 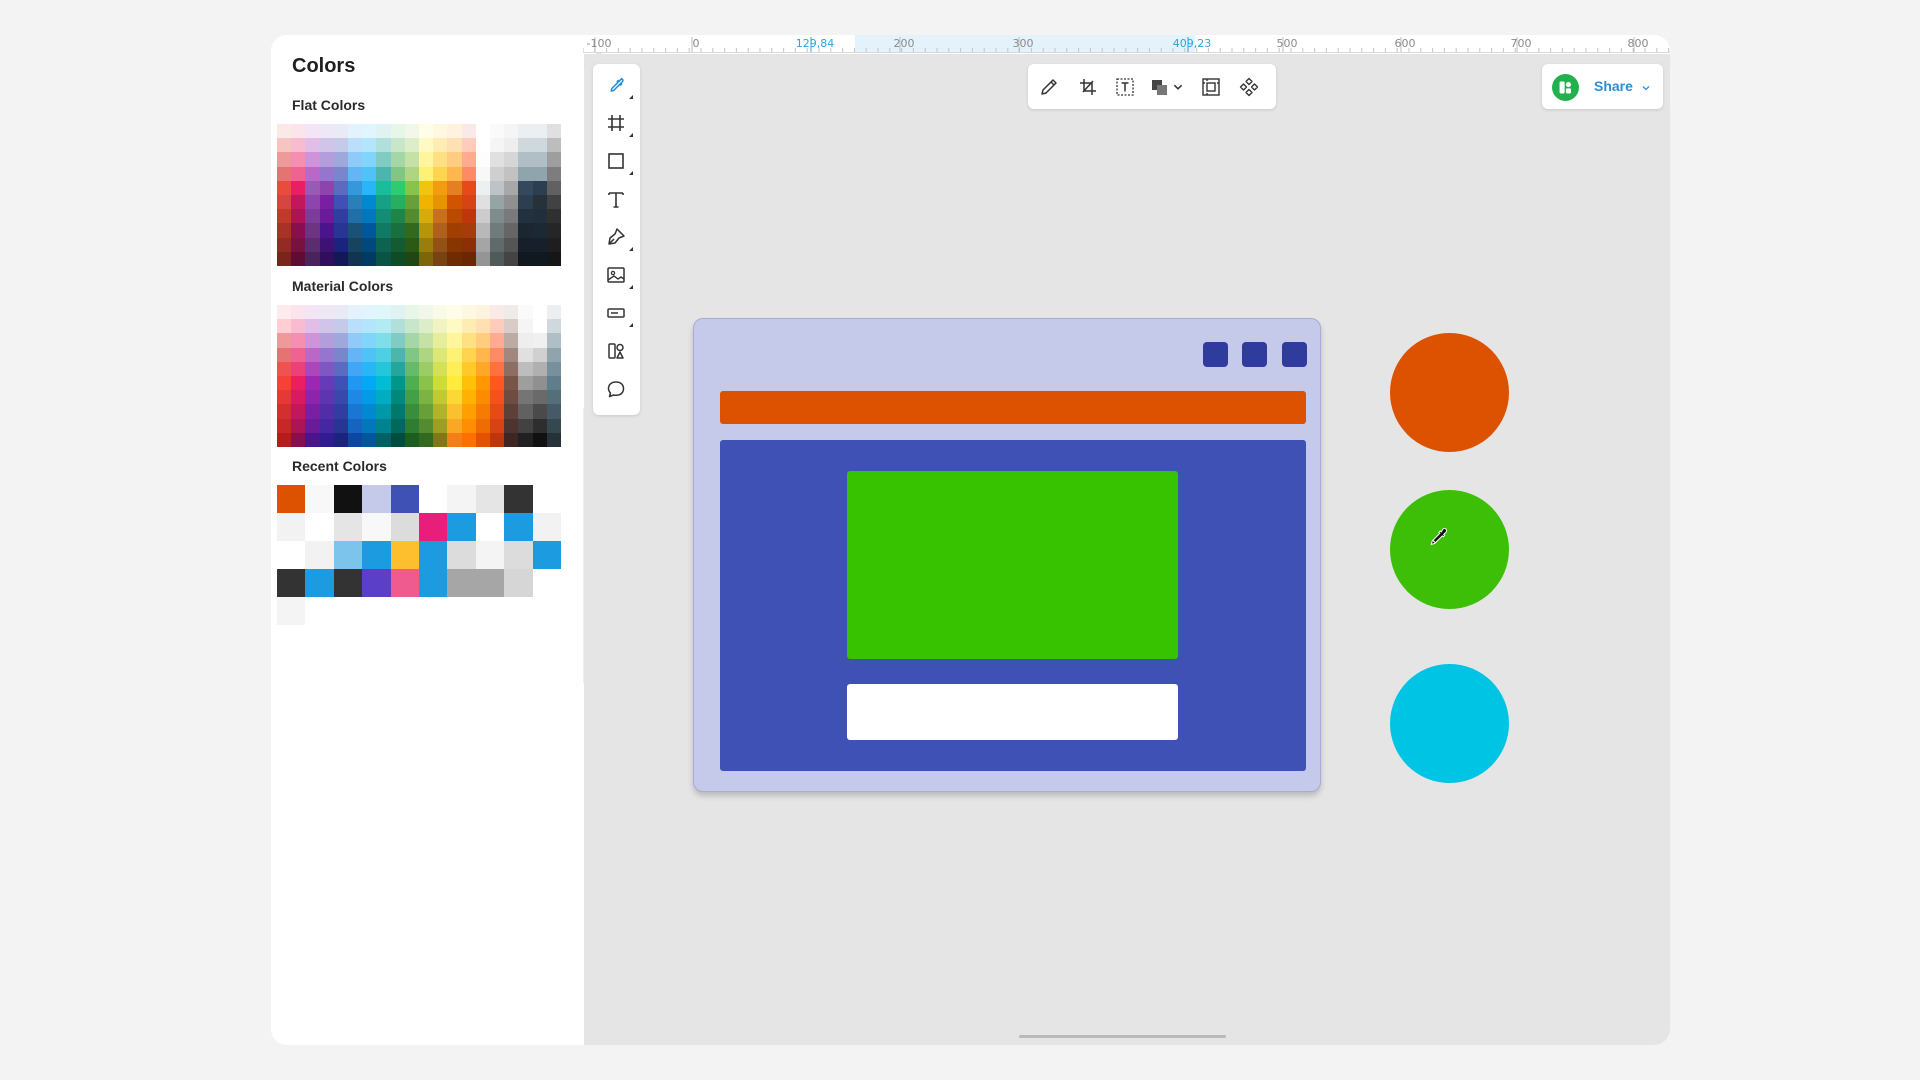 I want to click on avatar, so click(x=1565, y=87).